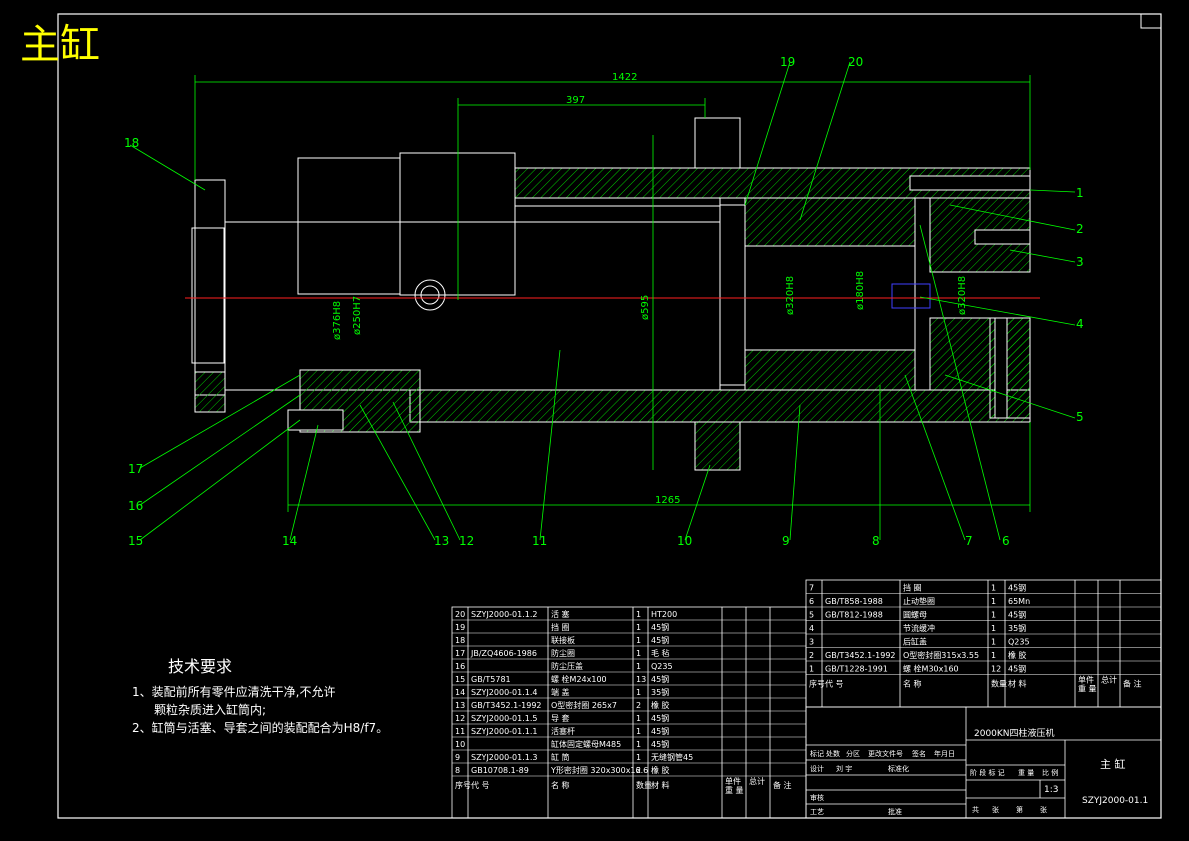  What do you see at coordinates (987, 772) in the screenshot?
I see `tb-stage-label: 阶 段 标 记` at bounding box center [987, 772].